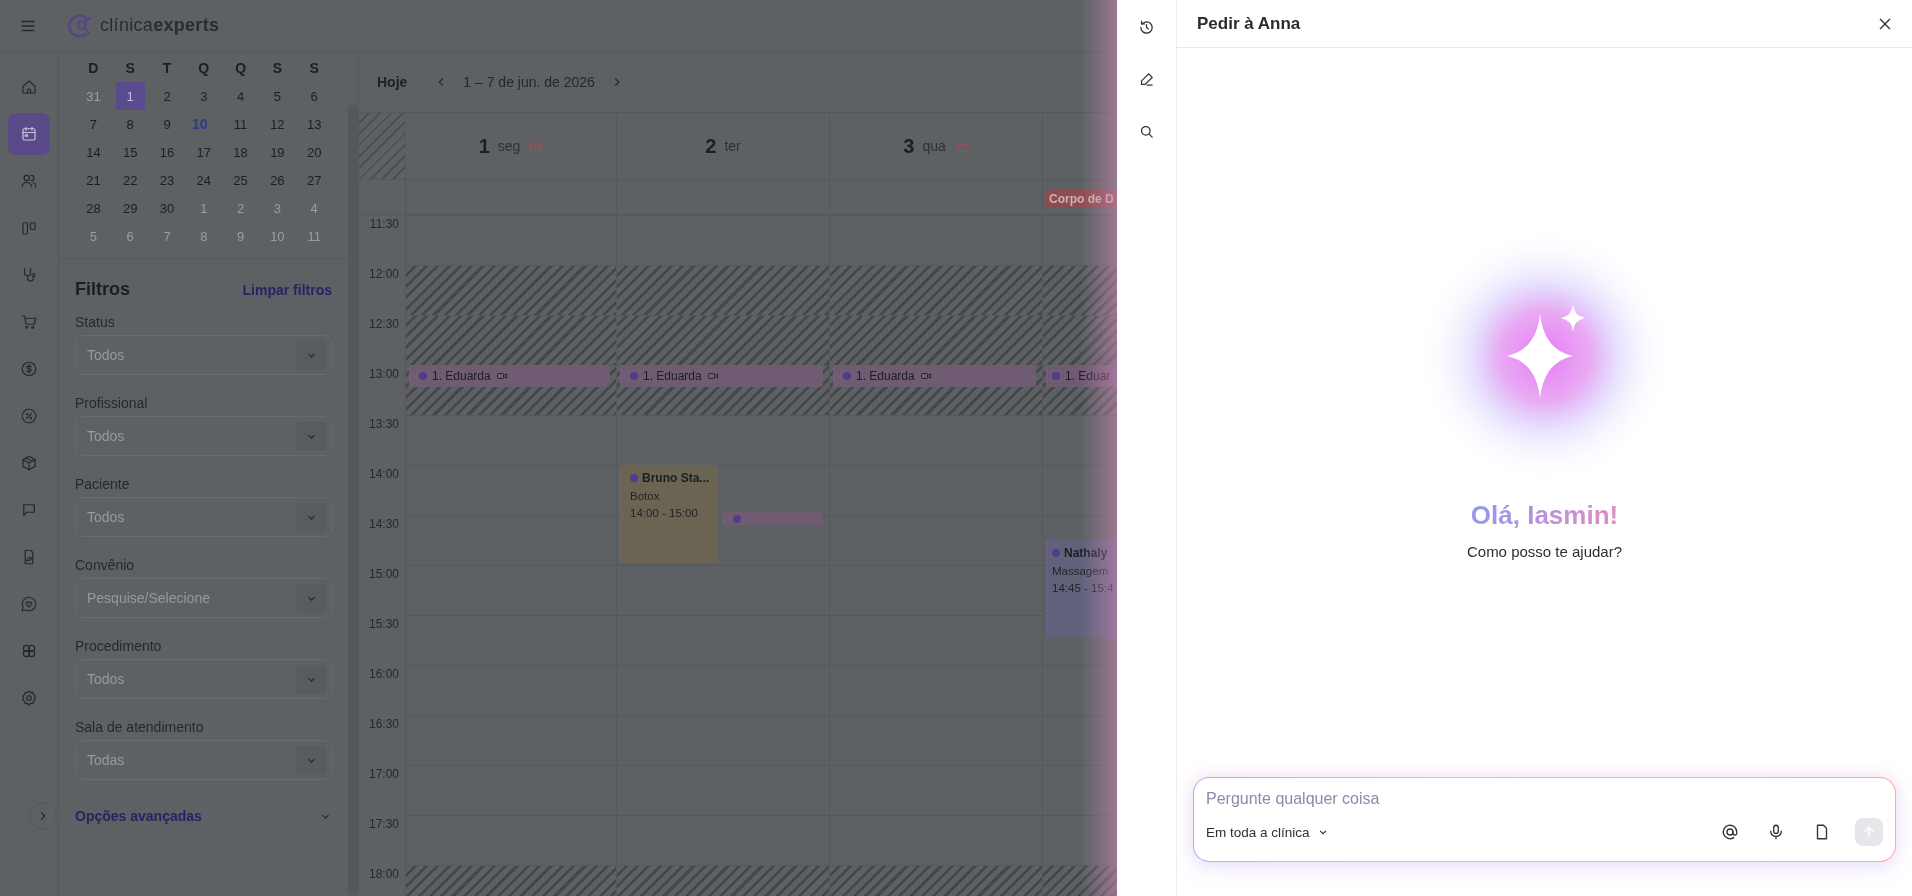 Image resolution: width=1912 pixels, height=896 pixels. I want to click on calendar-day: 21, so click(93, 180).